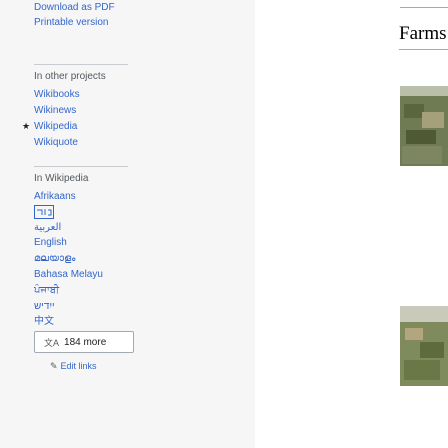 Image resolution: width=448 pixels, height=448 pixels. What do you see at coordinates (424, 346) in the screenshot?
I see `farm-photo-bottom` at bounding box center [424, 346].